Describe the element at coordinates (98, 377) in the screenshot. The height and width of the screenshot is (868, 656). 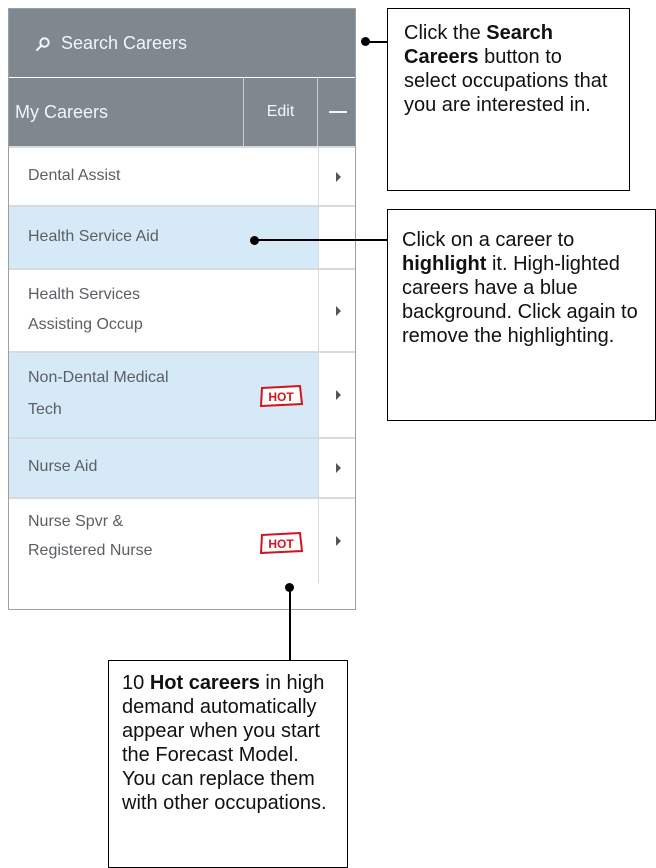
I see `career-label-line-1: Non-Dental Medical` at that location.